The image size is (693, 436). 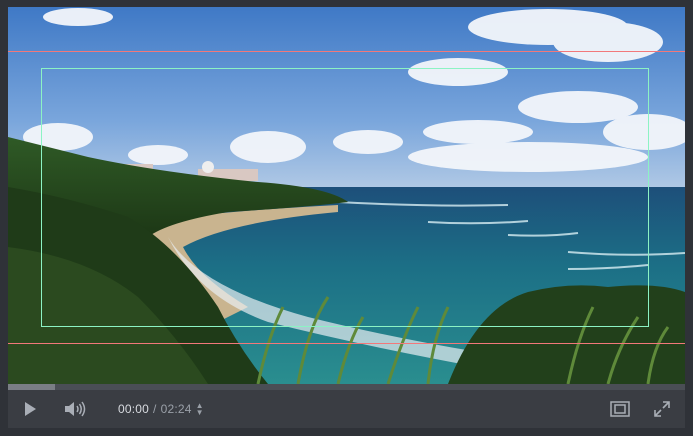 What do you see at coordinates (346, 51) in the screenshot?
I see `safe-area-outer-top-guide` at bounding box center [346, 51].